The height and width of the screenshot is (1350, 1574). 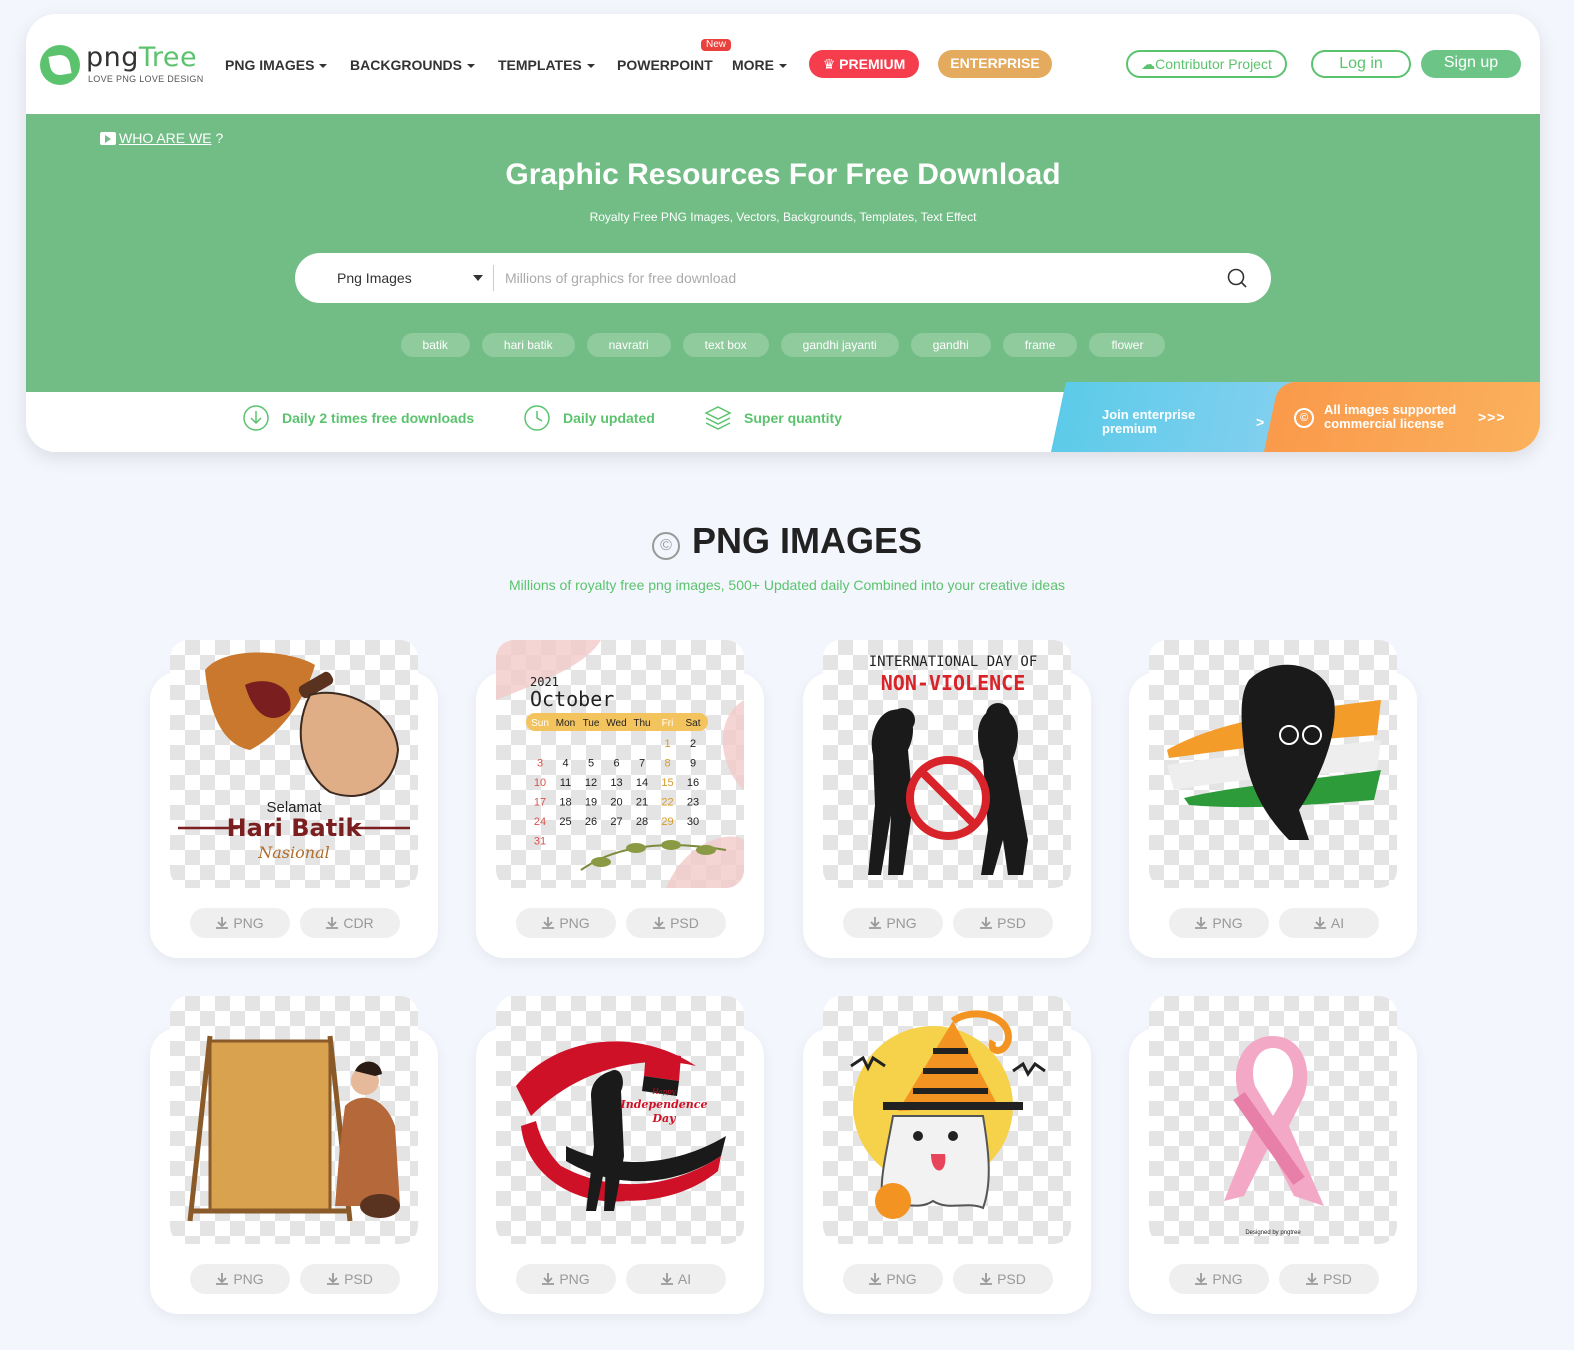 I want to click on feature-super-quantity: Super quantity, so click(x=773, y=418).